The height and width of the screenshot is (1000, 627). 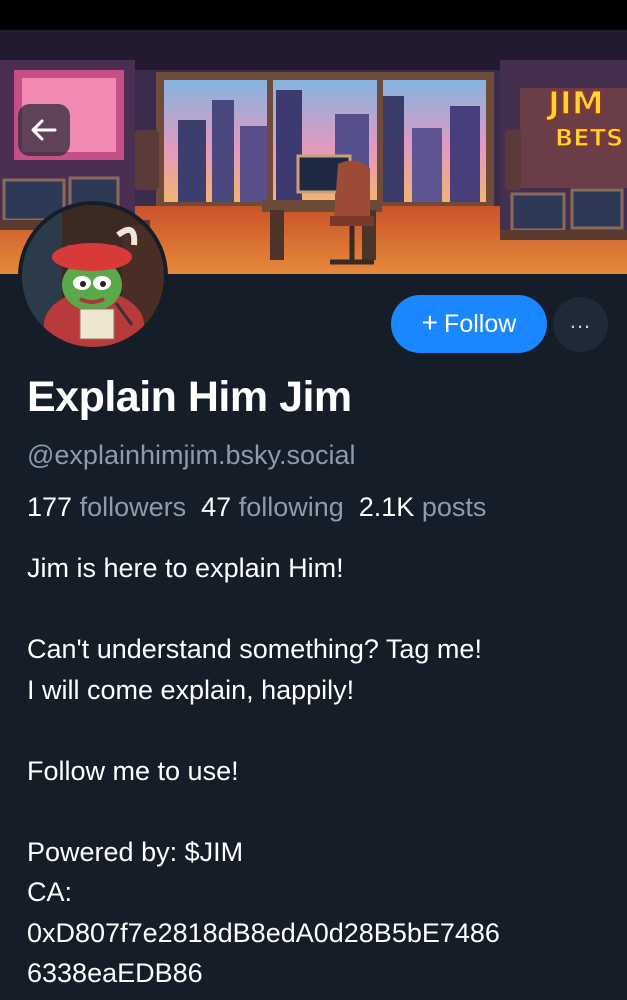 I want to click on follow-label: Follow, so click(x=480, y=323).